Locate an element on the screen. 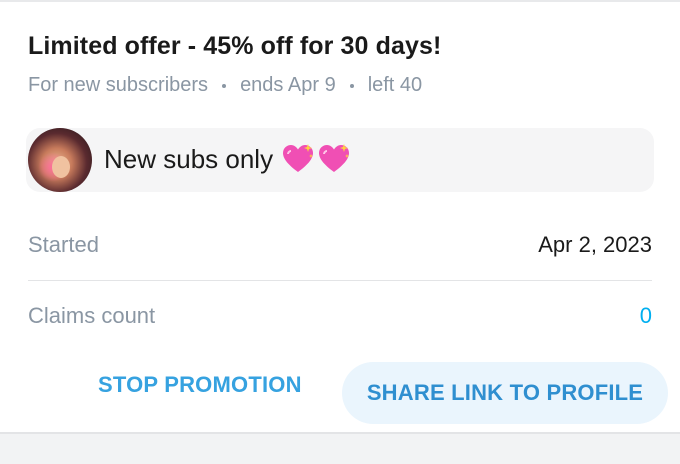 Image resolution: width=680 pixels, height=464 pixels. avatar-face is located at coordinates (61, 167).